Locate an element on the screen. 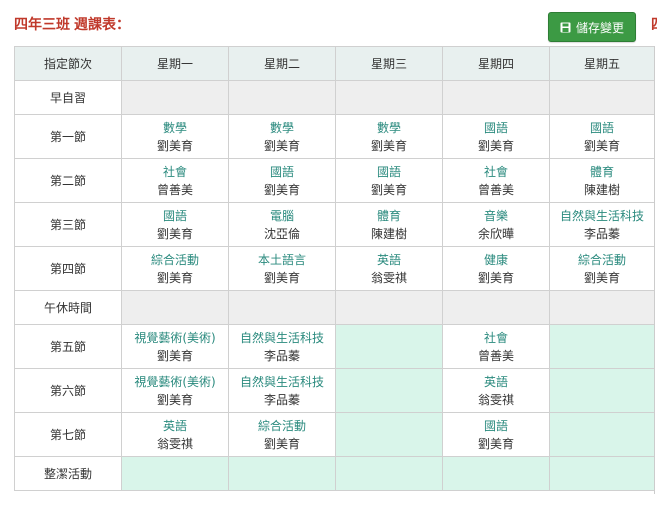  save-changes-button: 儲存變更 is located at coordinates (592, 27).